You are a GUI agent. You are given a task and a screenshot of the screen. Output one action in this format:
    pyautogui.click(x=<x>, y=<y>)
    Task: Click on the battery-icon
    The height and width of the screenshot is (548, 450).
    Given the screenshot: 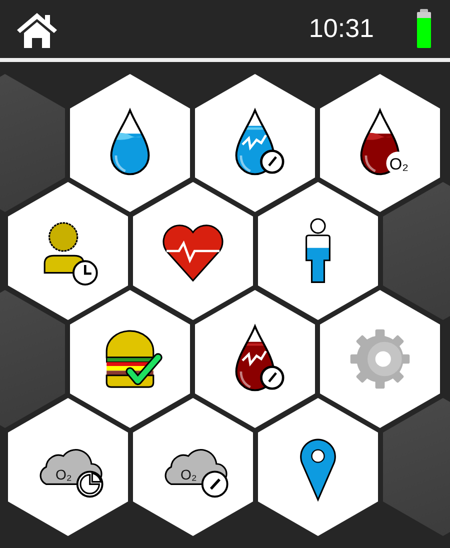 What is the action you would take?
    pyautogui.click(x=424, y=28)
    